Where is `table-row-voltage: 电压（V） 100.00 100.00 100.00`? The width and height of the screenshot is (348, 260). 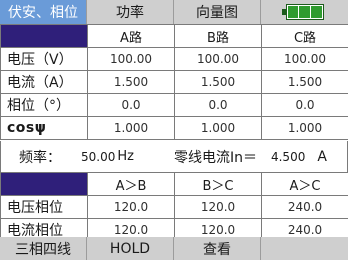 table-row-voltage: 电压（V） 100.00 100.00 100.00 is located at coordinates (174, 59).